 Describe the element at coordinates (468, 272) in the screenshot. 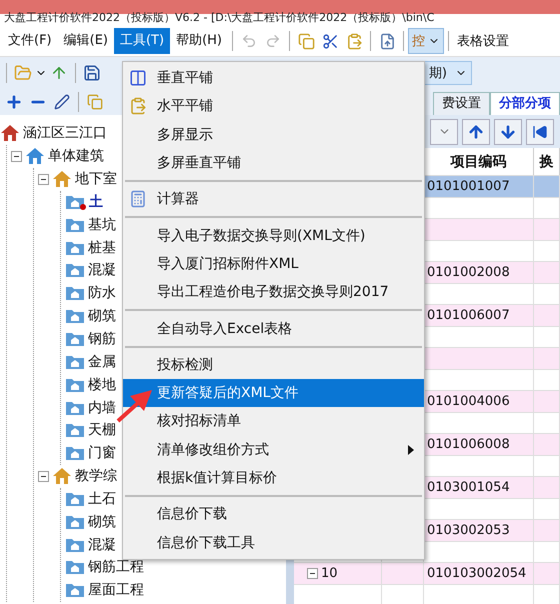

I see `table-cell: 0101002008` at that location.